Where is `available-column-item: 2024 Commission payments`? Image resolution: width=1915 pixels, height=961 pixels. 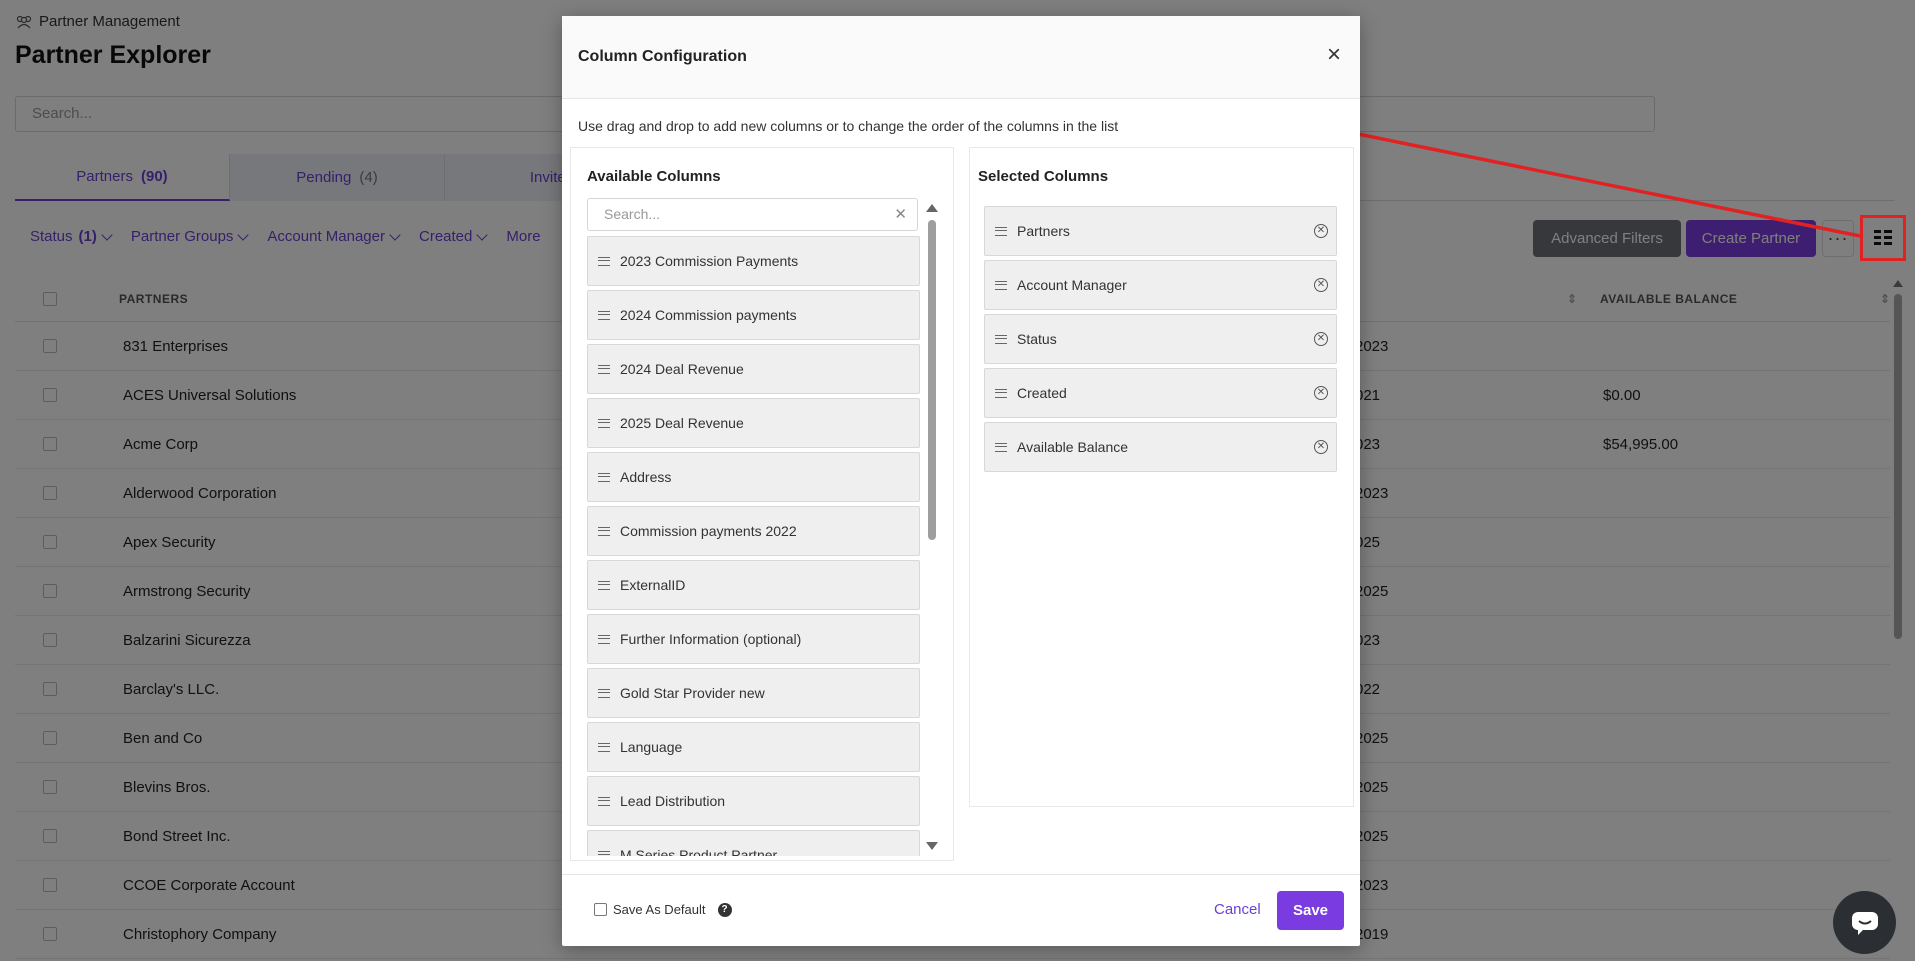 available-column-item: 2024 Commission payments is located at coordinates (753, 315).